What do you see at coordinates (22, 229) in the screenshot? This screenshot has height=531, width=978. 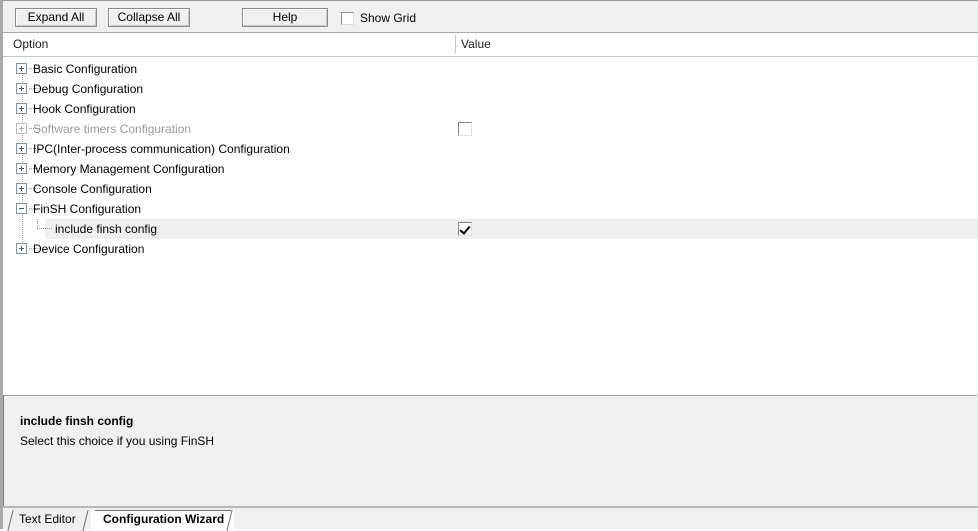 I see `tree-line-icon` at bounding box center [22, 229].